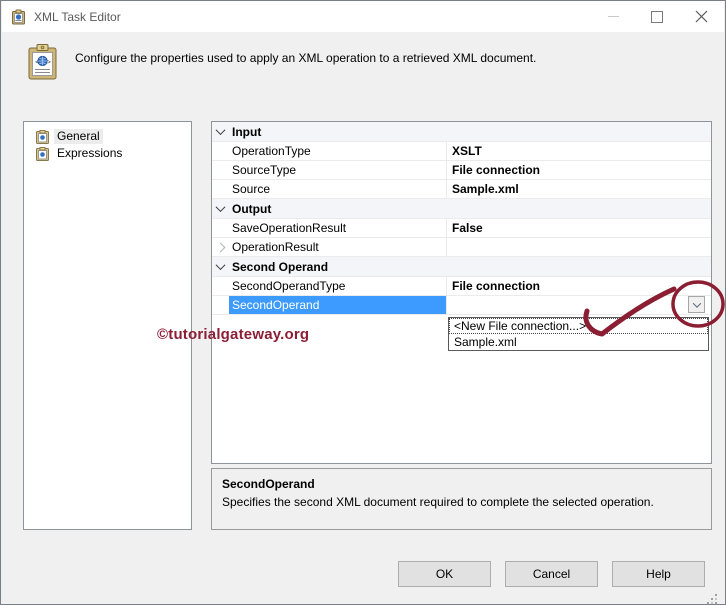 This screenshot has height=605, width=726. I want to click on dropdown-item-sample-xml: Sample.xml, so click(578, 342).